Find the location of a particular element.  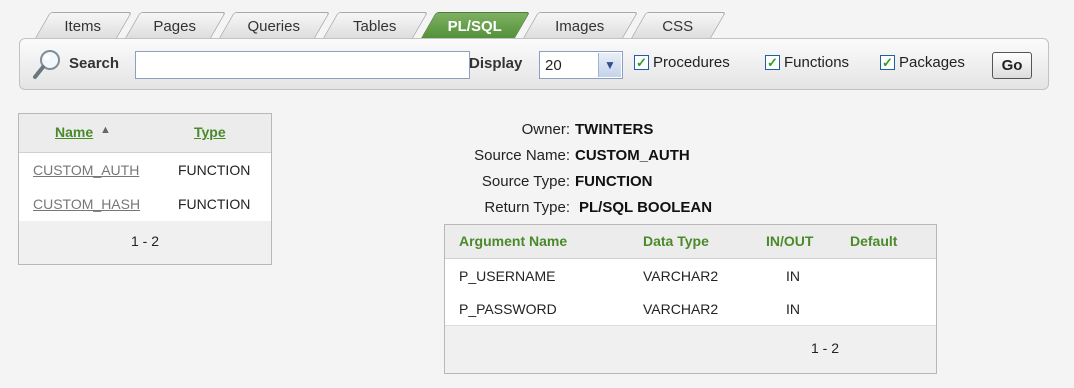

source-type-label: Source Type: is located at coordinates (525, 181).